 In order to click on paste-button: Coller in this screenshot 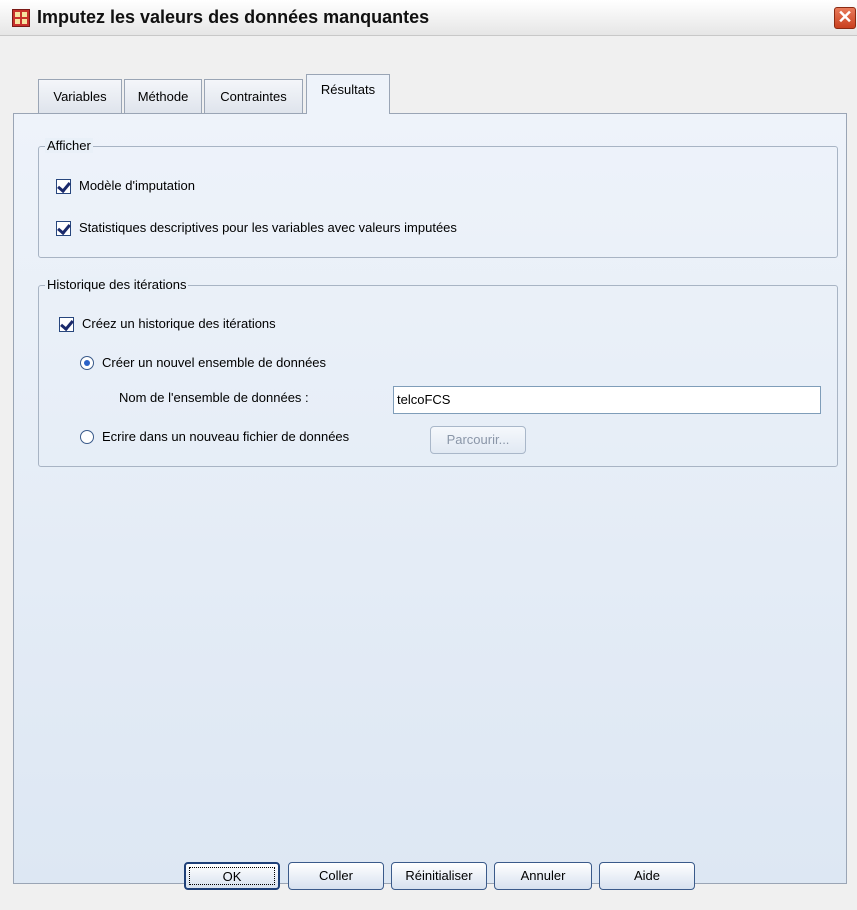, I will do `click(336, 876)`.